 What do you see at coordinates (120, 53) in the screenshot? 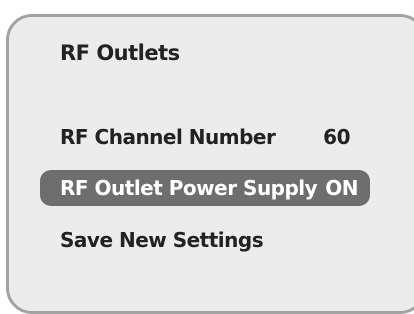
I see `menu-title: RF Outlets` at bounding box center [120, 53].